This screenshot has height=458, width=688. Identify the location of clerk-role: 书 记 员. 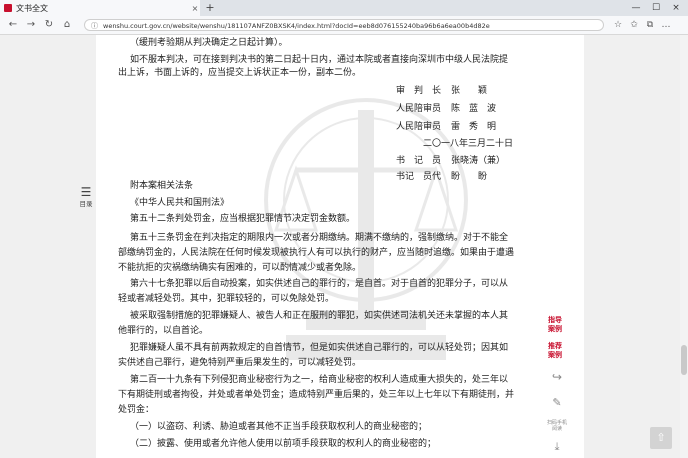
(419, 161).